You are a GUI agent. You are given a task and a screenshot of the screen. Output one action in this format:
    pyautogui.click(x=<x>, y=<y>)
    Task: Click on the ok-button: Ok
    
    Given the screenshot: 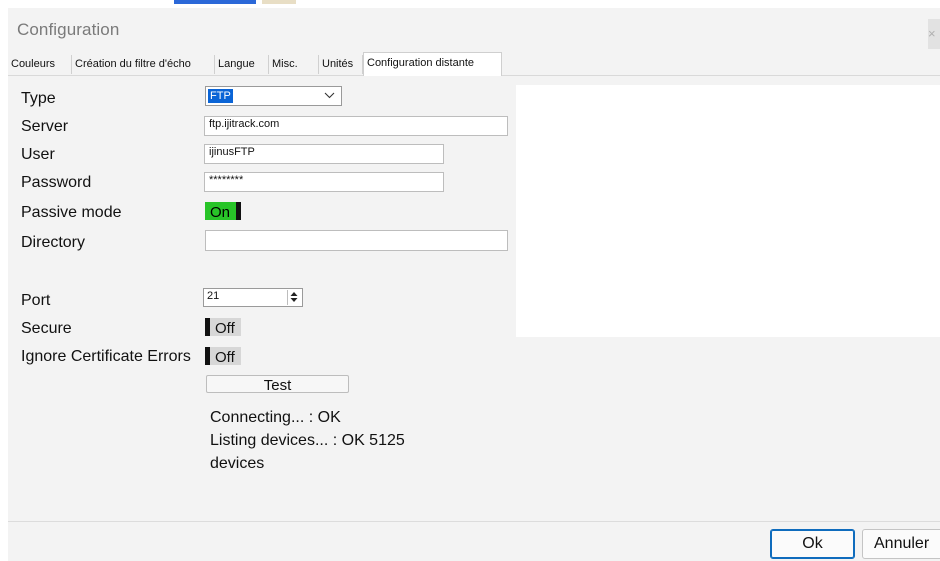 What is the action you would take?
    pyautogui.click(x=812, y=544)
    